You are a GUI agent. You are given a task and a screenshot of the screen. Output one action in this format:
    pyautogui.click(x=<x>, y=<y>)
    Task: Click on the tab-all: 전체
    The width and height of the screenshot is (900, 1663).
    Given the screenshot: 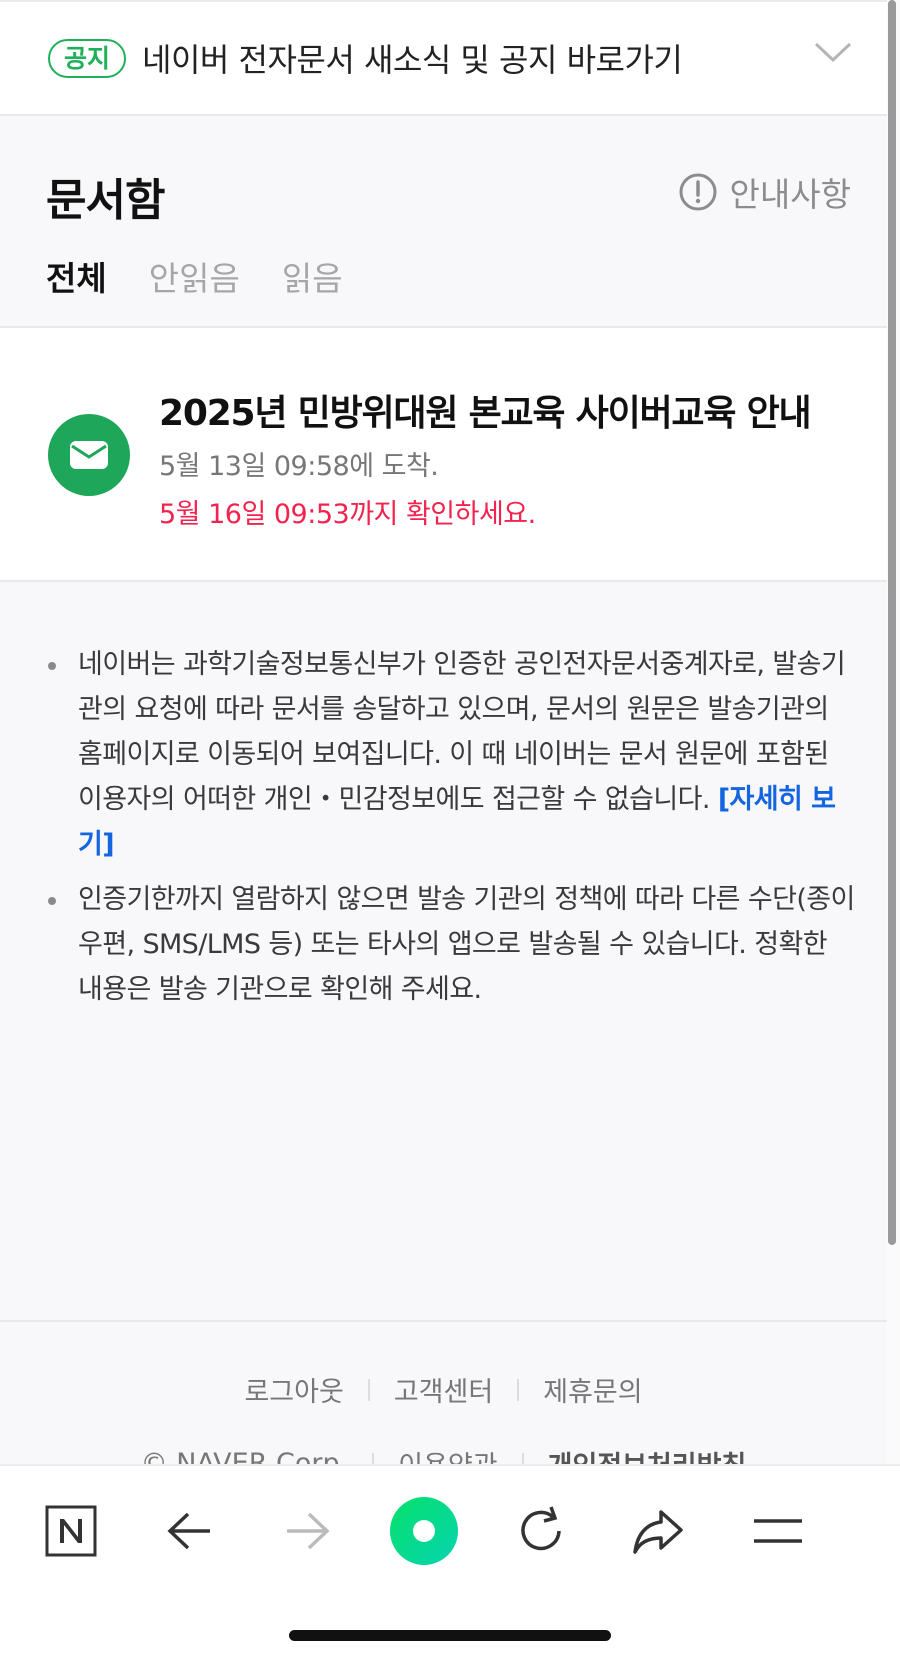 What is the action you would take?
    pyautogui.click(x=76, y=276)
    